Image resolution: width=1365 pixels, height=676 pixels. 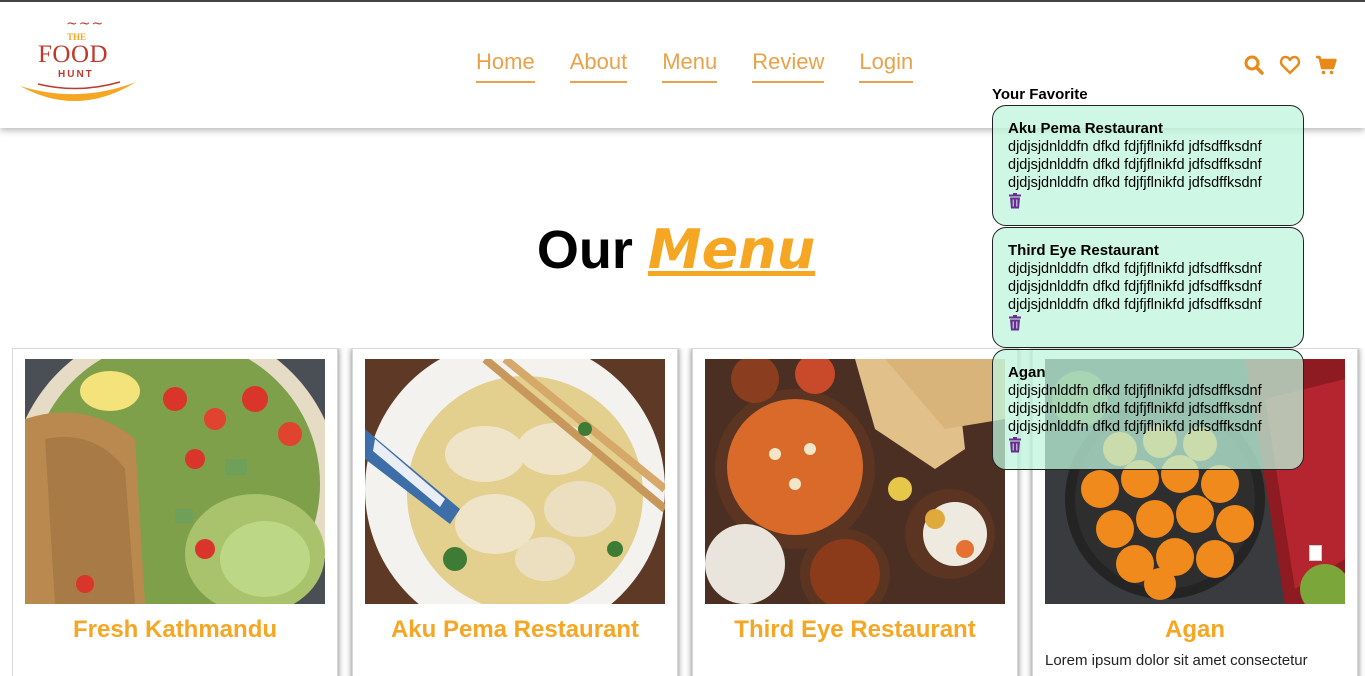 I want to click on favorite-title: Third Eye Restaurant, so click(x=1083, y=250).